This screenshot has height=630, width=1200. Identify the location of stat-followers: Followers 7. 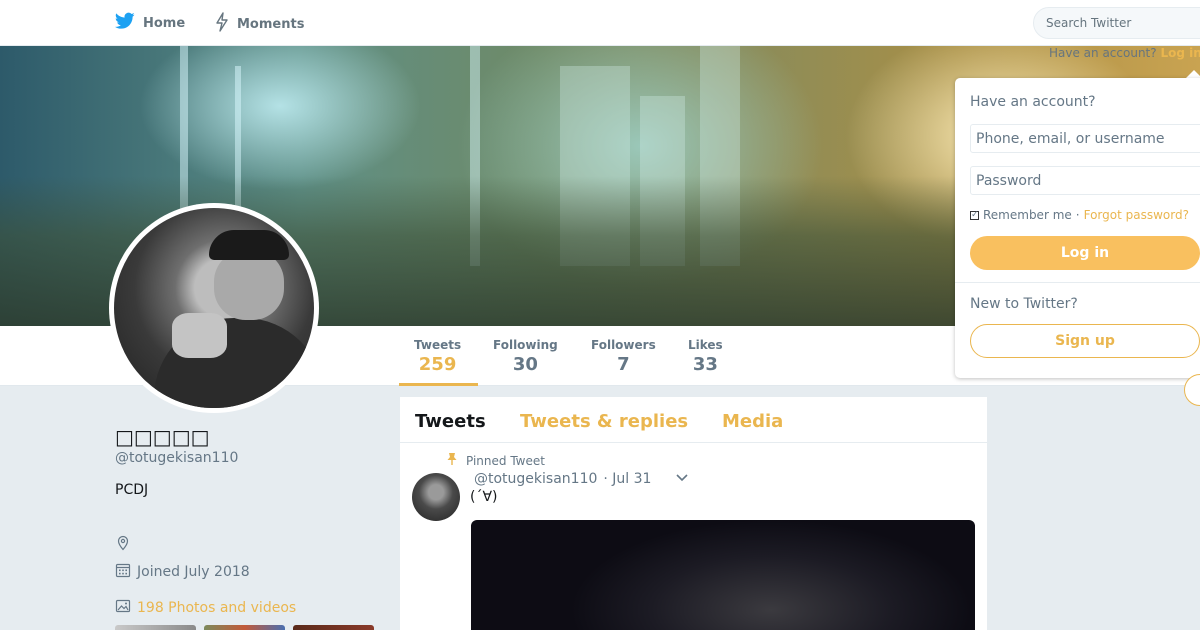
(623, 356).